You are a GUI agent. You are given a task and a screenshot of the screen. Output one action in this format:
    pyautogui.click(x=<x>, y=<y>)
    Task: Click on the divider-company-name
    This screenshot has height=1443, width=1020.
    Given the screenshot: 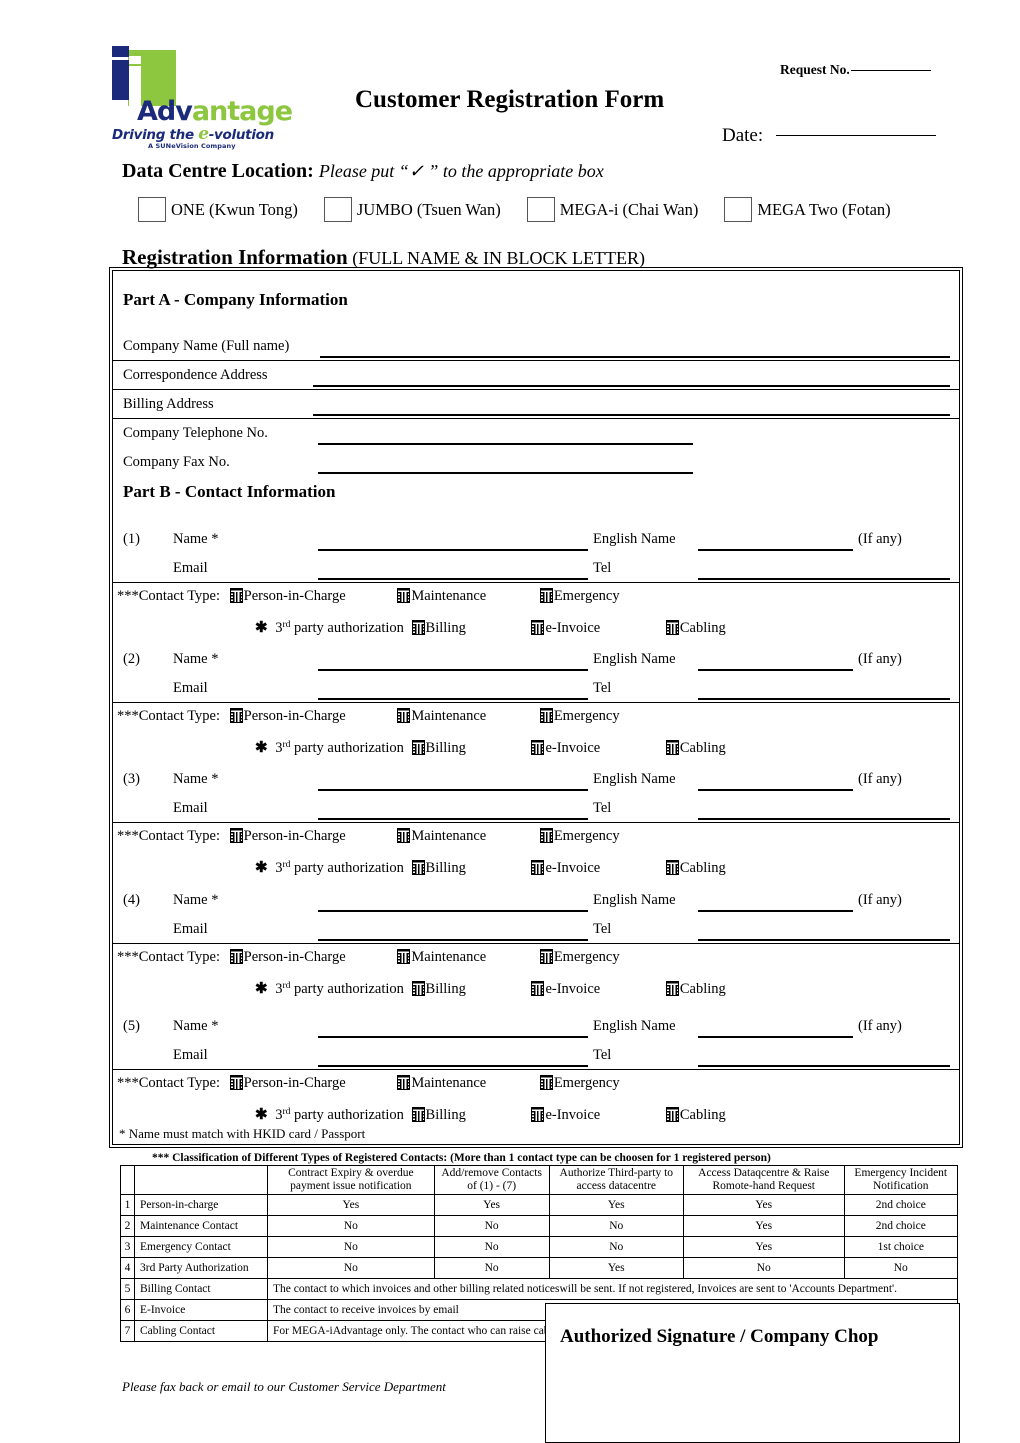 What is the action you would take?
    pyautogui.click(x=536, y=360)
    